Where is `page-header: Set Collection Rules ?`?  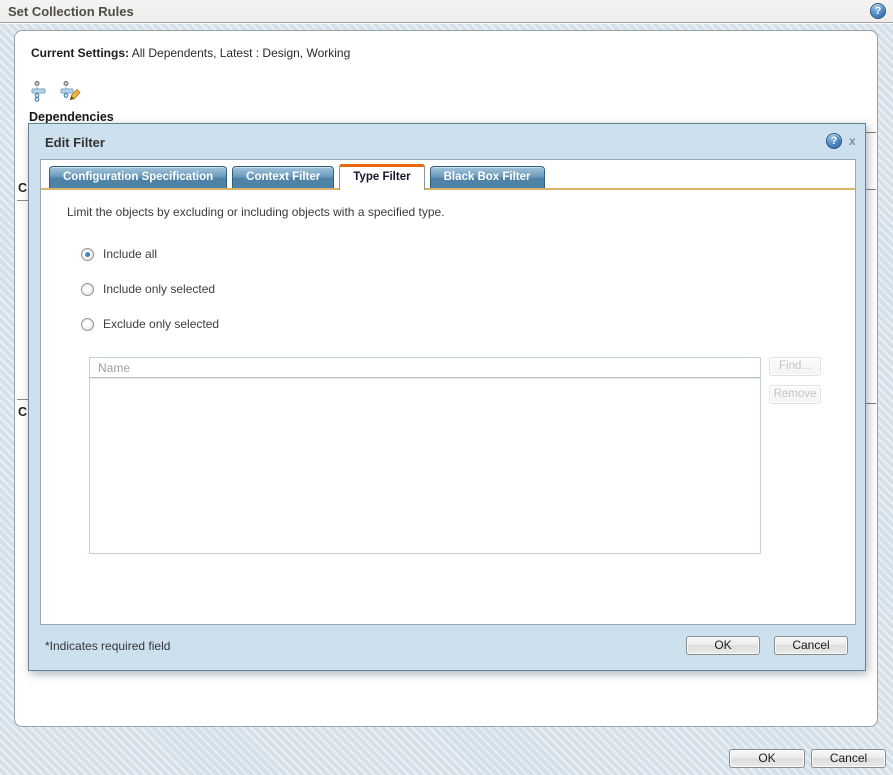
page-header: Set Collection Rules ? is located at coordinates (446, 11).